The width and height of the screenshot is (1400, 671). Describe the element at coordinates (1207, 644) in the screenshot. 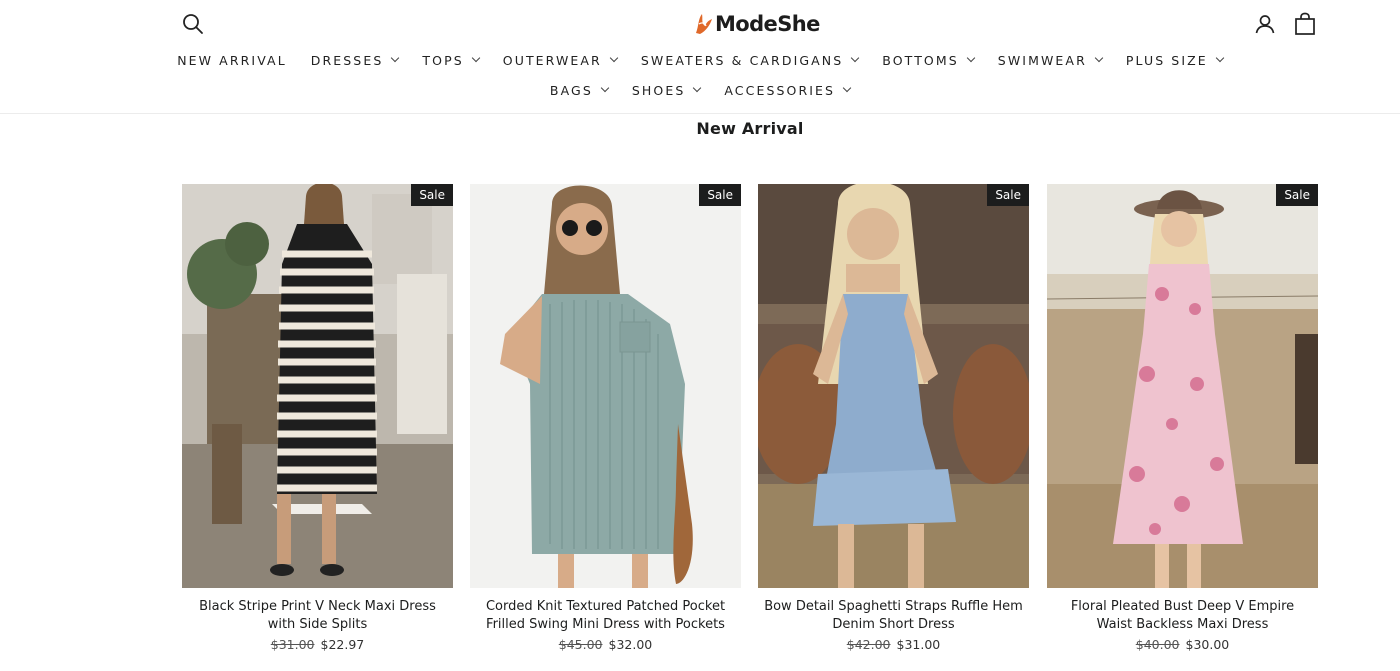

I see `sale-price: $30.00` at that location.